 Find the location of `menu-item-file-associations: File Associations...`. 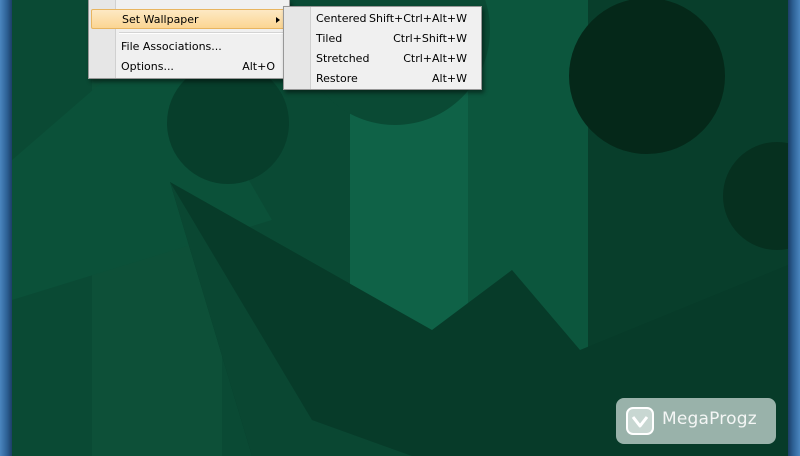

menu-item-file-associations: File Associations... is located at coordinates (189, 47).